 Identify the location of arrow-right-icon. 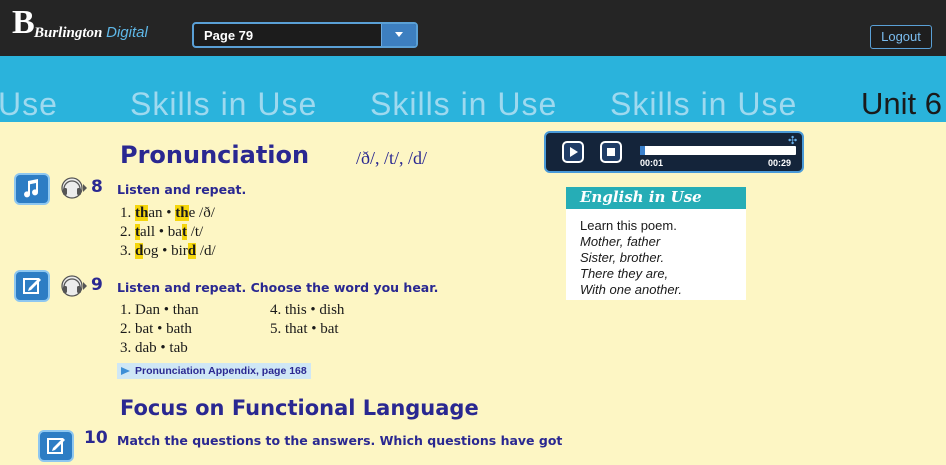
(125, 371).